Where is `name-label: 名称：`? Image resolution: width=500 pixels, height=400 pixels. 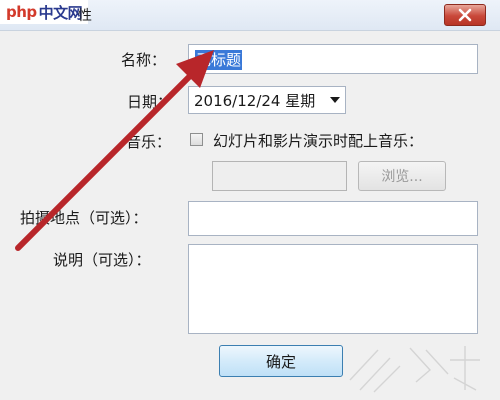 name-label: 名称： is located at coordinates (144, 60).